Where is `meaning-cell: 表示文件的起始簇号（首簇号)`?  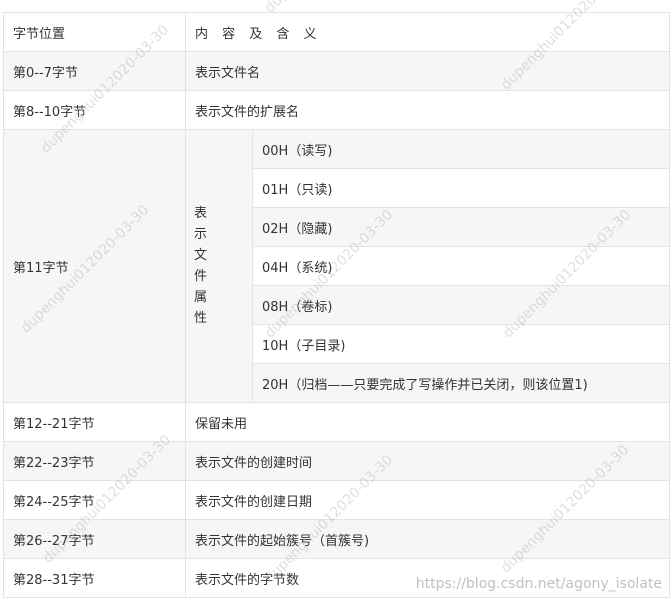 meaning-cell: 表示文件的起始簇号（首簇号) is located at coordinates (427, 539).